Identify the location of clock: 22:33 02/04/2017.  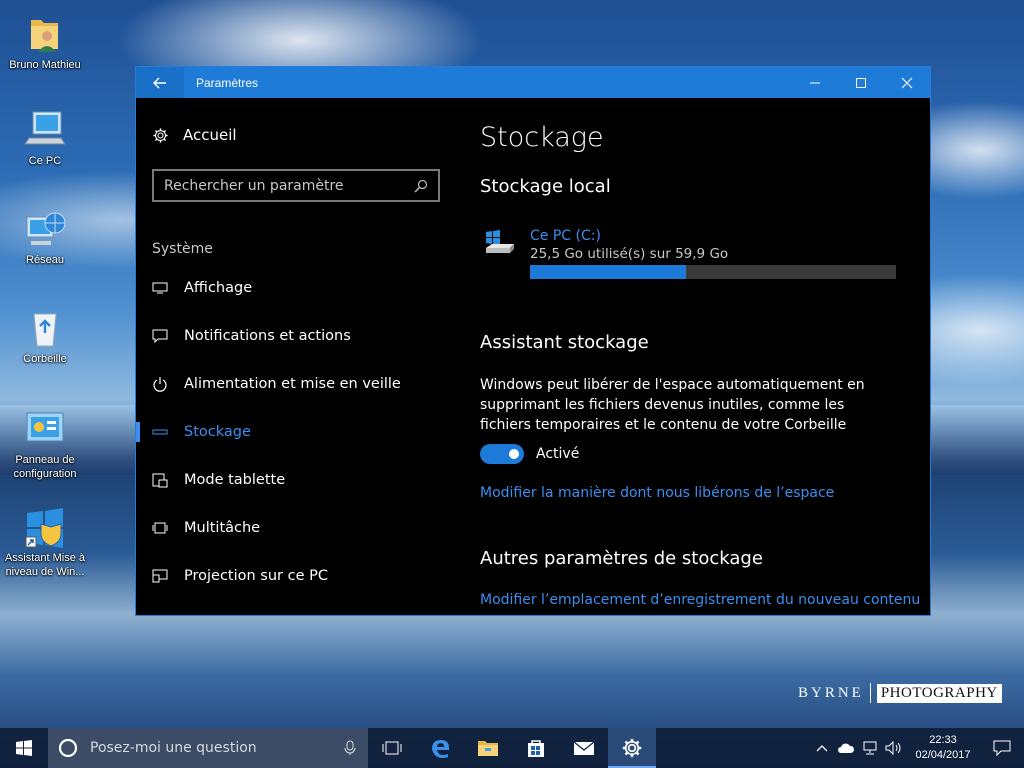
(943, 748).